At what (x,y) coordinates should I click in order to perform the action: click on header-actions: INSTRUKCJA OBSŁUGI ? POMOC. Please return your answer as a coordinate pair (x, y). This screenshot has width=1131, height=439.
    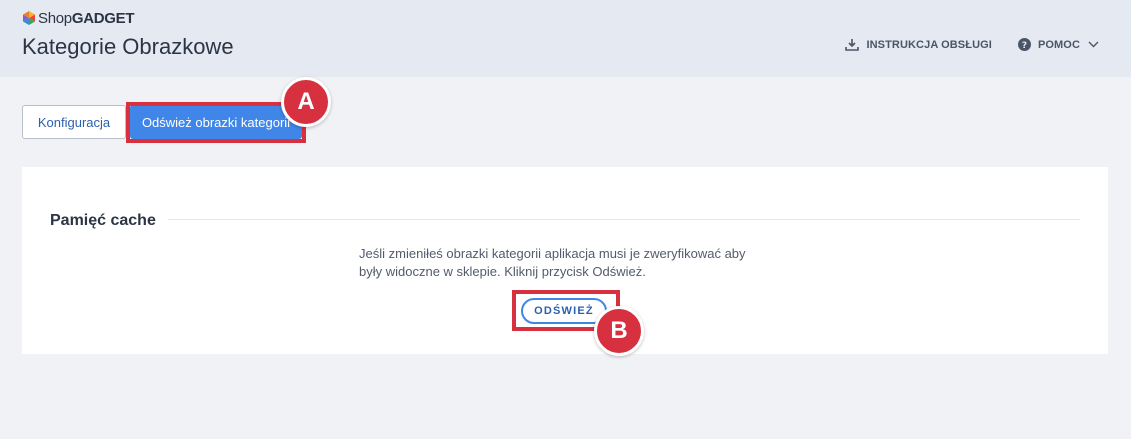
    Looking at the image, I should click on (972, 44).